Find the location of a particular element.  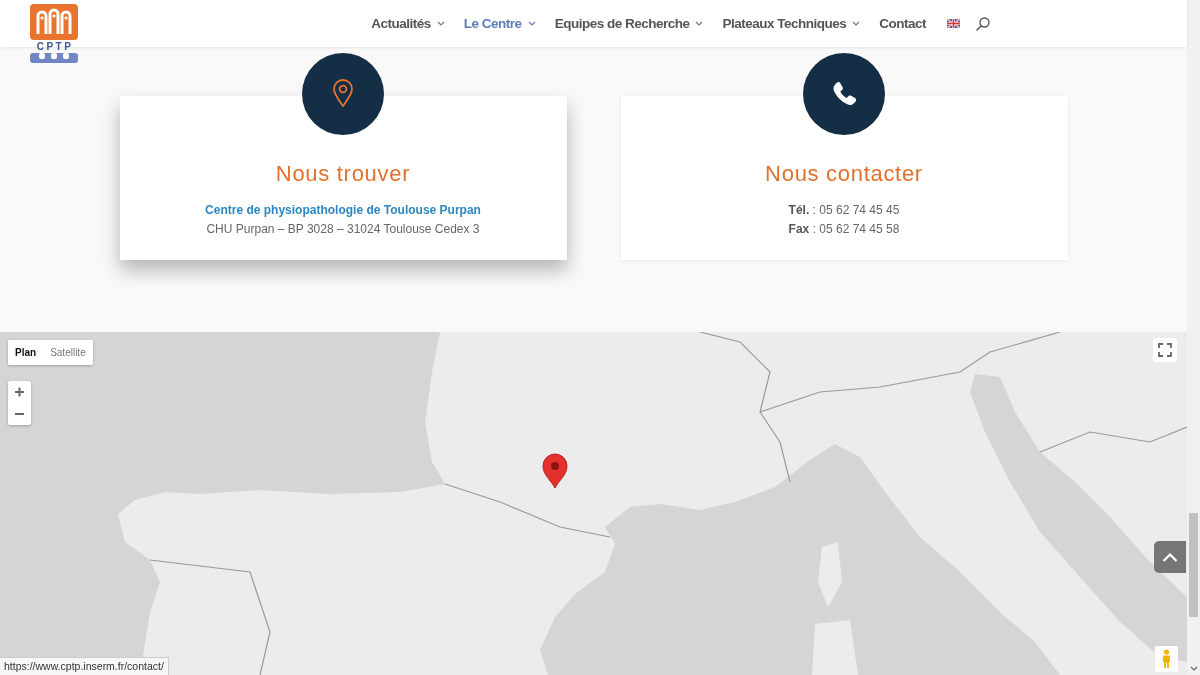

nav-link: Equipes de Recherche is located at coordinates (629, 23).